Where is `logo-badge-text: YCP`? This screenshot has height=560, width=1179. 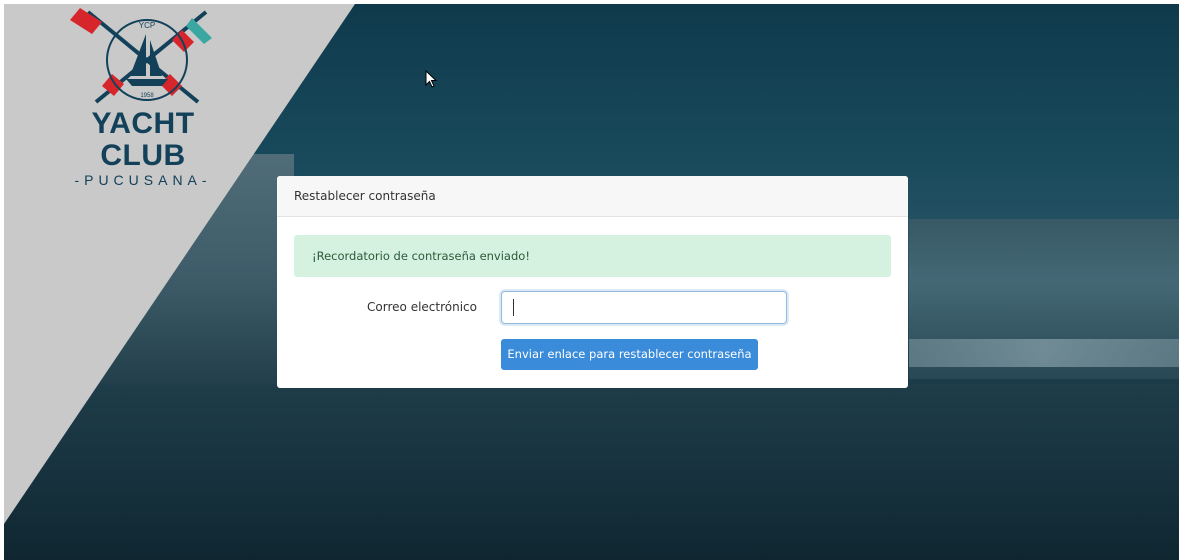
logo-badge-text: YCP is located at coordinates (147, 25).